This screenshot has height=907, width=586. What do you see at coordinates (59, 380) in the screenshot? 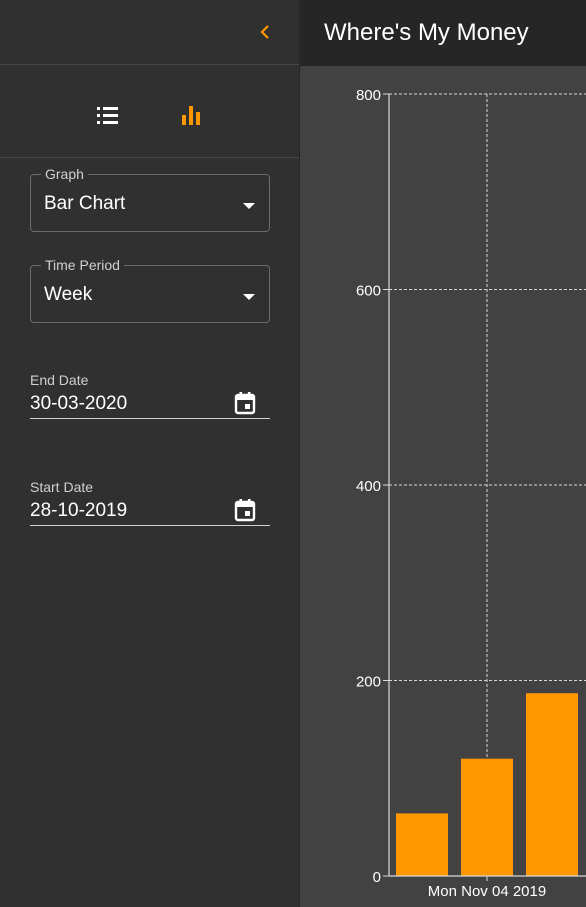
I see `end-date-label: End Date` at bounding box center [59, 380].